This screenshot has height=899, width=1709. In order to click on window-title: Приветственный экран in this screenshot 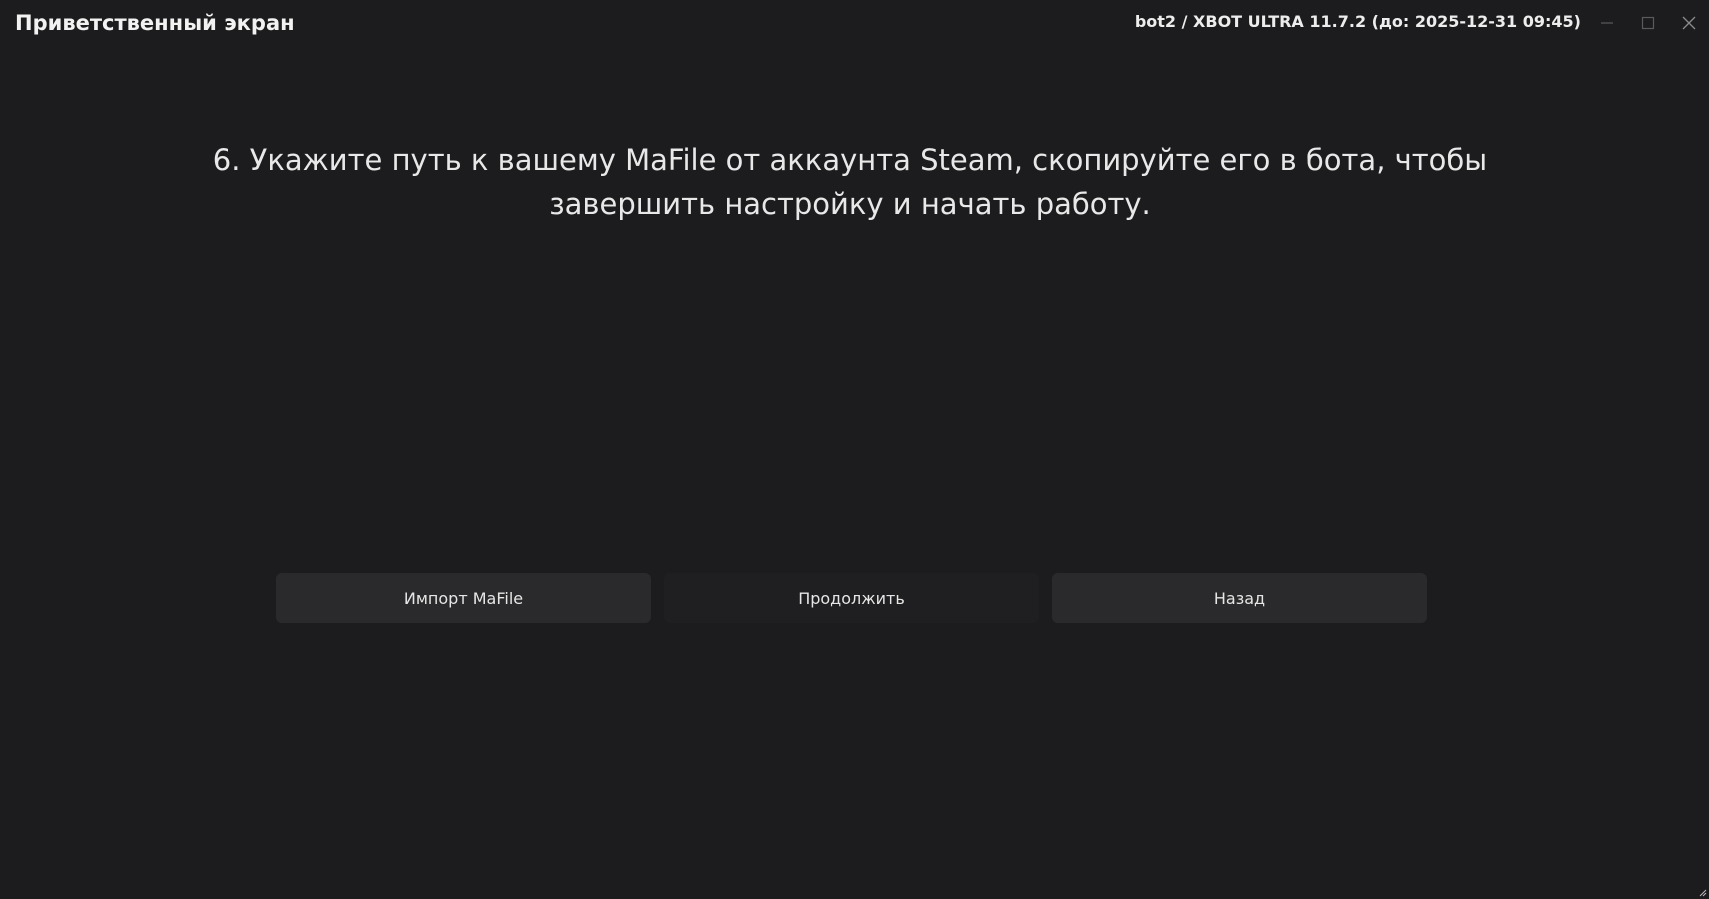, I will do `click(155, 23)`.